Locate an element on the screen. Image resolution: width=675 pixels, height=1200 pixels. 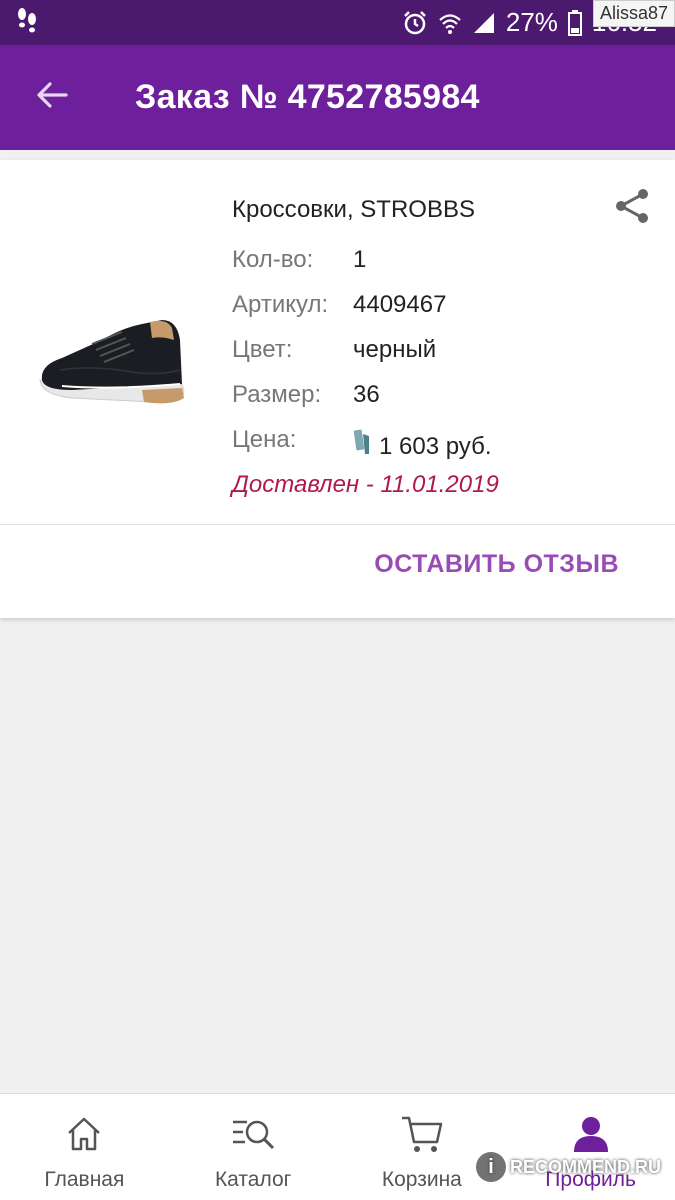
share-icon is located at coordinates (633, 209).